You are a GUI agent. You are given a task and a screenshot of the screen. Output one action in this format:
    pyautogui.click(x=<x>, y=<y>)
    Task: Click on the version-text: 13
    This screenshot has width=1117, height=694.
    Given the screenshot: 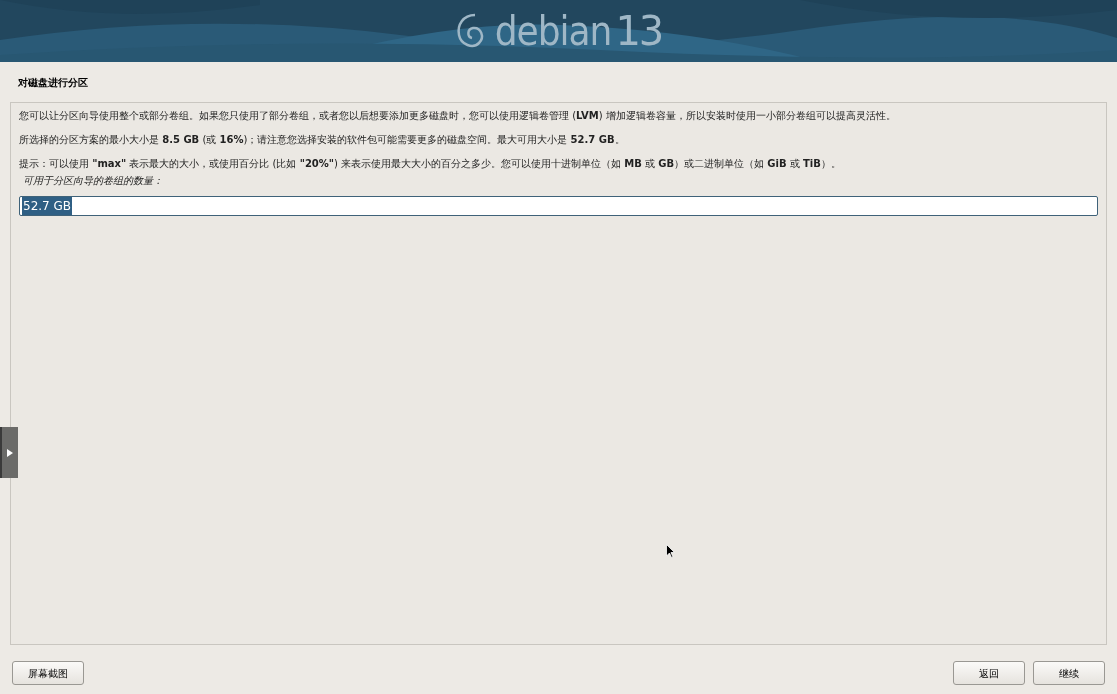 What is the action you would take?
    pyautogui.click(x=639, y=31)
    